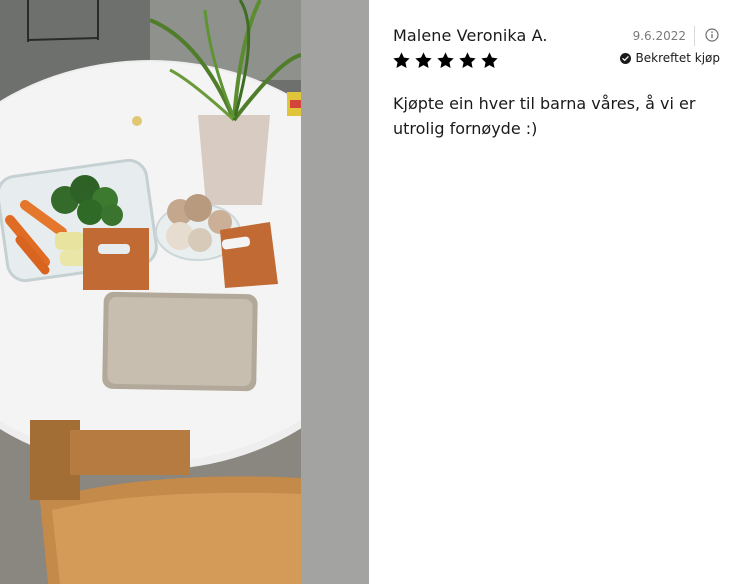 This screenshot has width=736, height=584. What do you see at coordinates (677, 58) in the screenshot?
I see `verified-label: Bekreftet kjøp` at bounding box center [677, 58].